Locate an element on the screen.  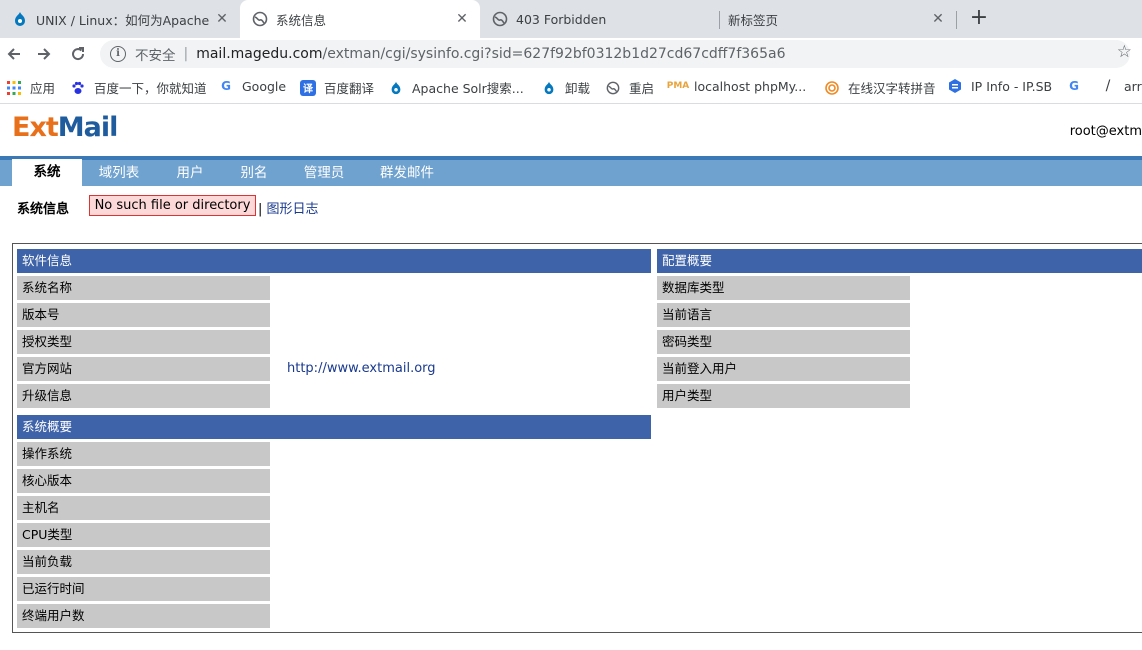
error-message: No such file or directory is located at coordinates (172, 205).